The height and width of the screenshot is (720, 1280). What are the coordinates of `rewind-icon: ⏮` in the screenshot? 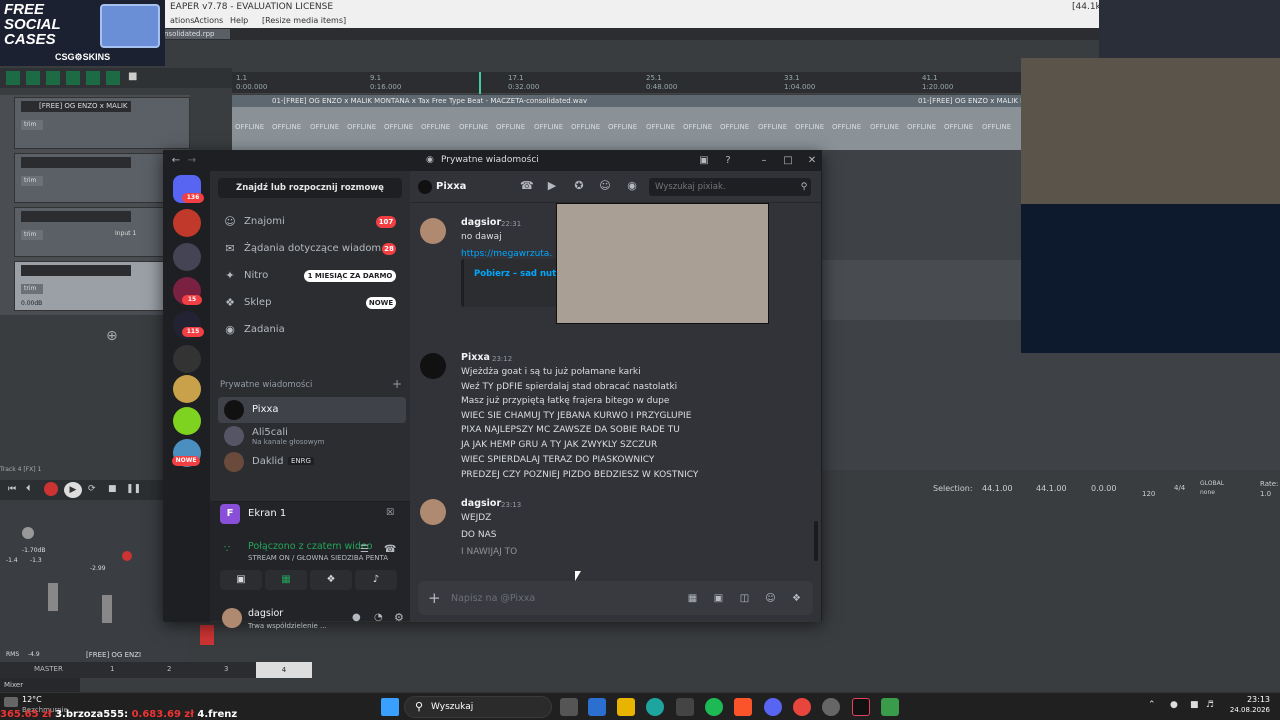 It's located at (12, 489).